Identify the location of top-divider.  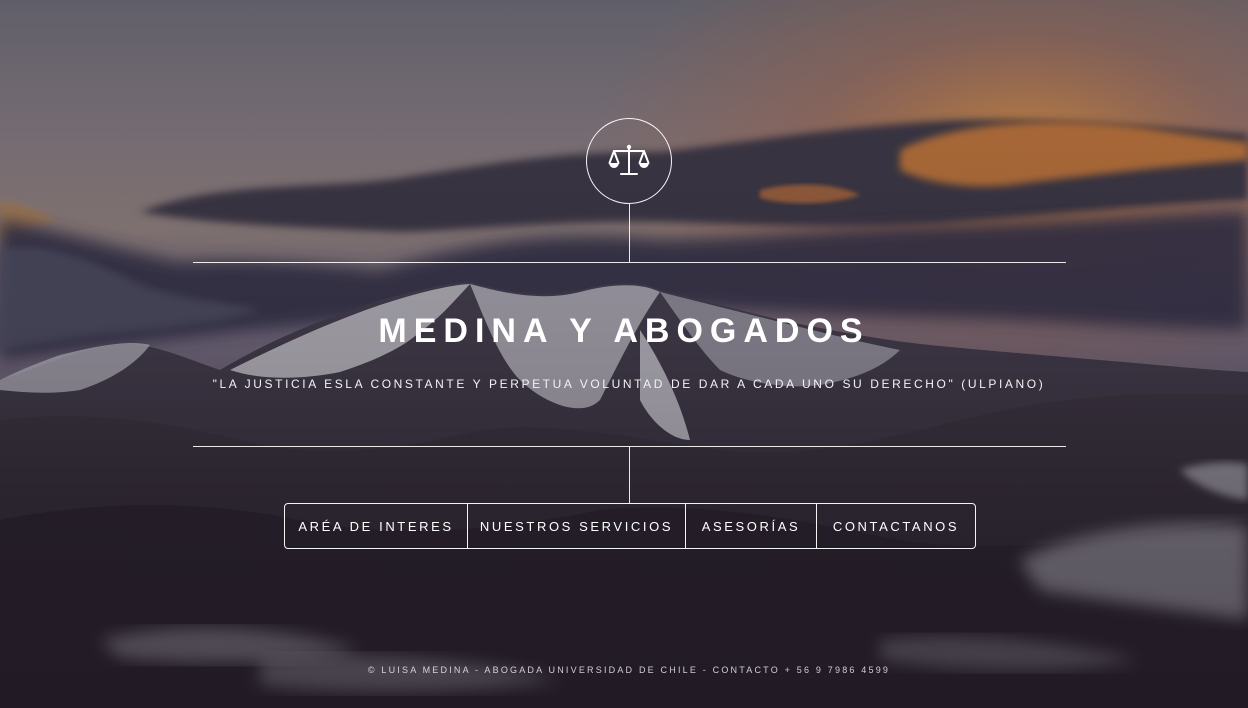
(629, 262).